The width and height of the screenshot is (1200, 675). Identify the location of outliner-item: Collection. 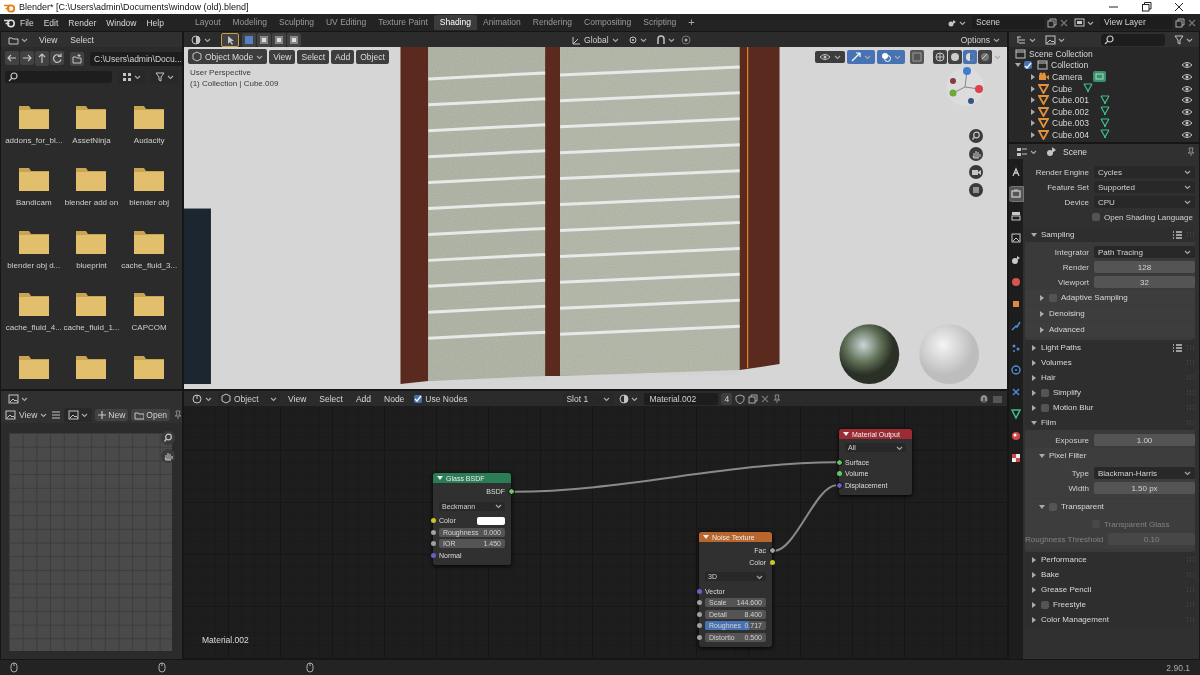
(1070, 65).